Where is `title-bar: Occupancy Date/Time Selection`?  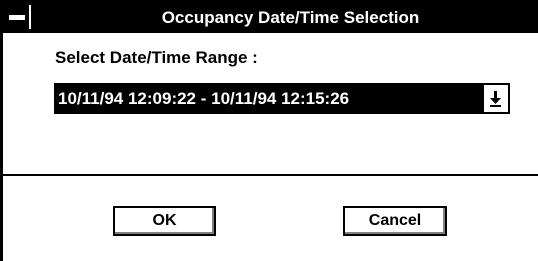
title-bar: Occupancy Date/Time Selection is located at coordinates (270, 18).